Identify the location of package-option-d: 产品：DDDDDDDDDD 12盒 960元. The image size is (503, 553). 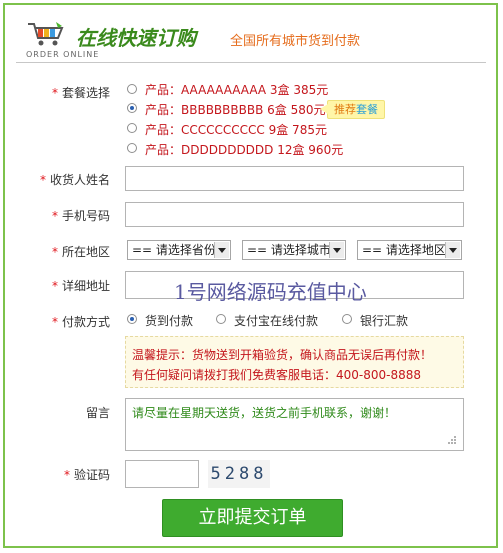
(244, 149).